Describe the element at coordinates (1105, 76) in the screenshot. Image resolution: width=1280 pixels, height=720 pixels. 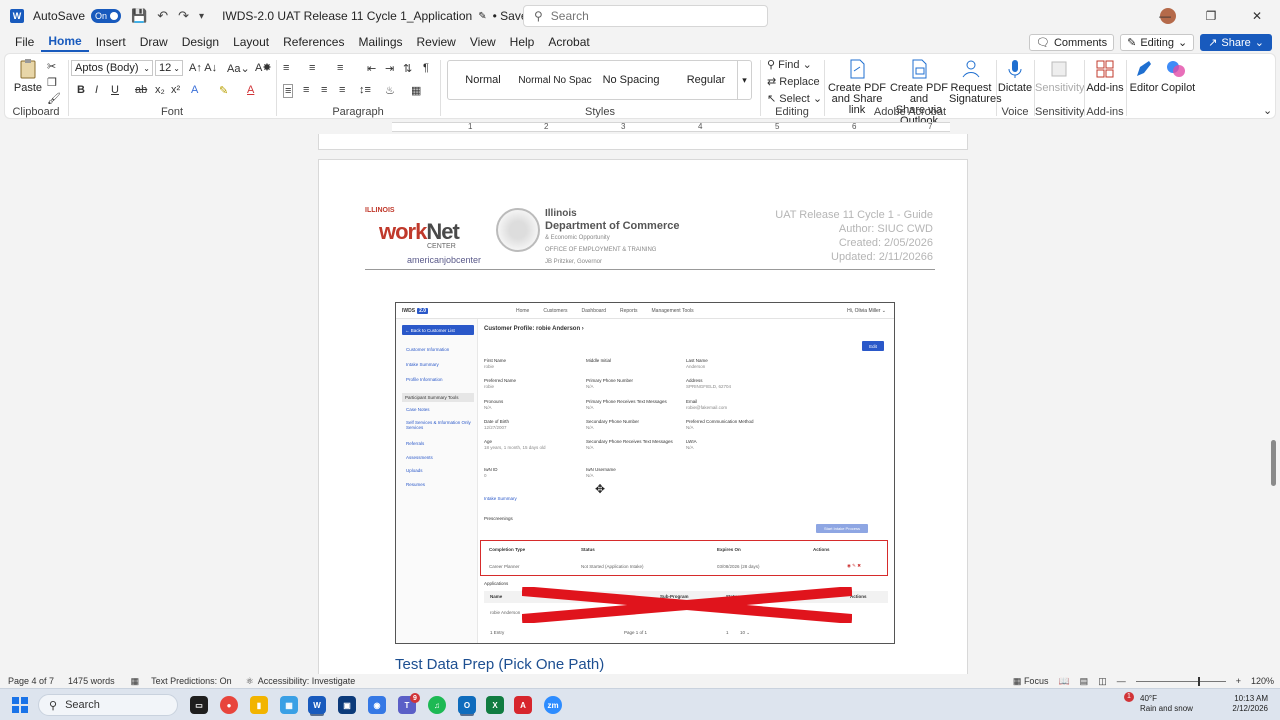
I see `addins-button: Add-ins` at that location.